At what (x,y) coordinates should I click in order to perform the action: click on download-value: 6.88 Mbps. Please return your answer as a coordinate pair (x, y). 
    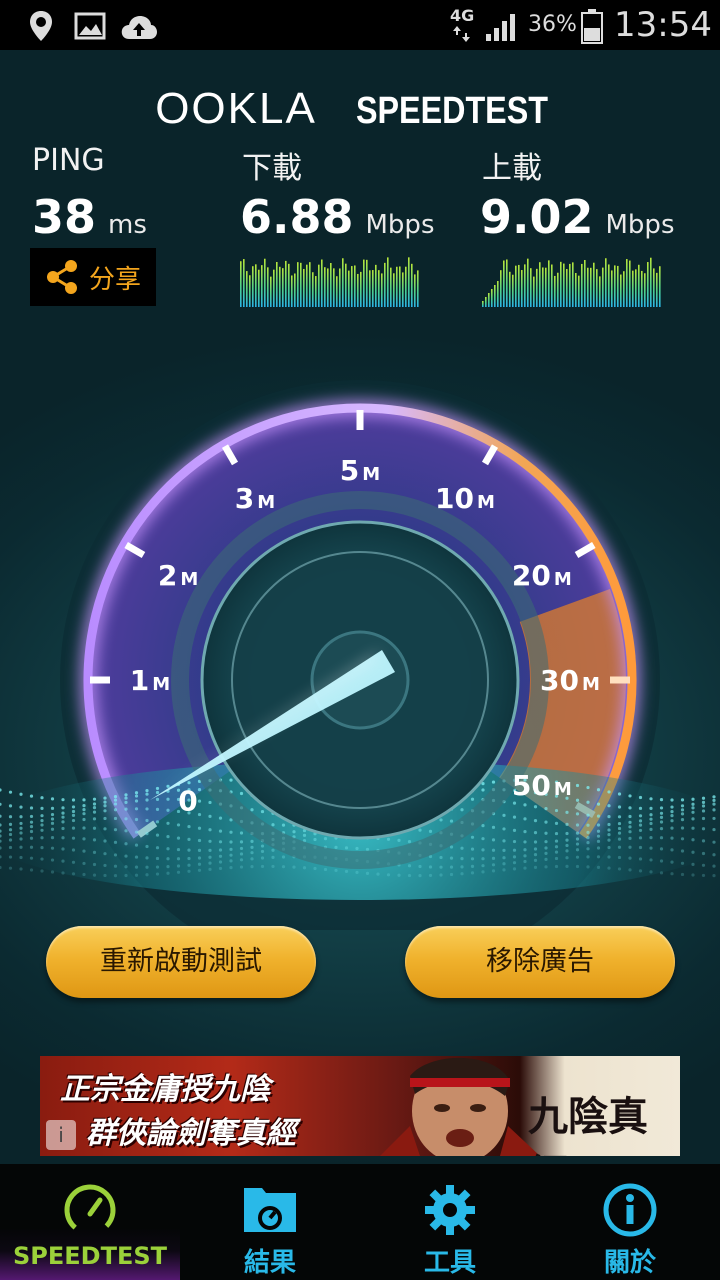
    Looking at the image, I should click on (337, 217).